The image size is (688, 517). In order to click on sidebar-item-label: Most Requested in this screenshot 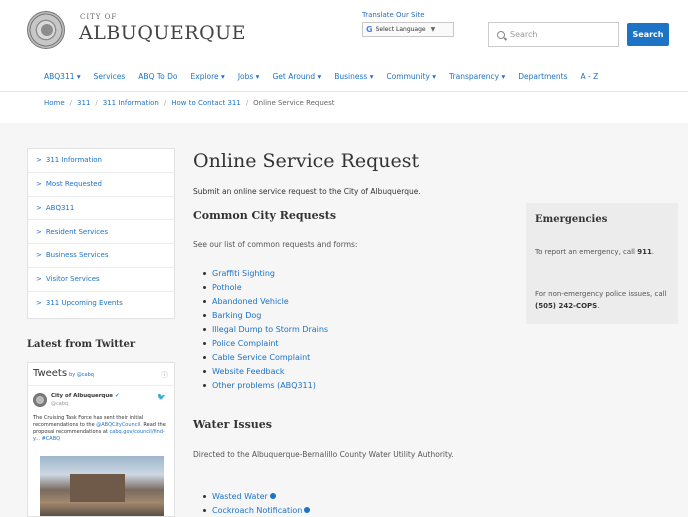, I will do `click(73, 184)`.